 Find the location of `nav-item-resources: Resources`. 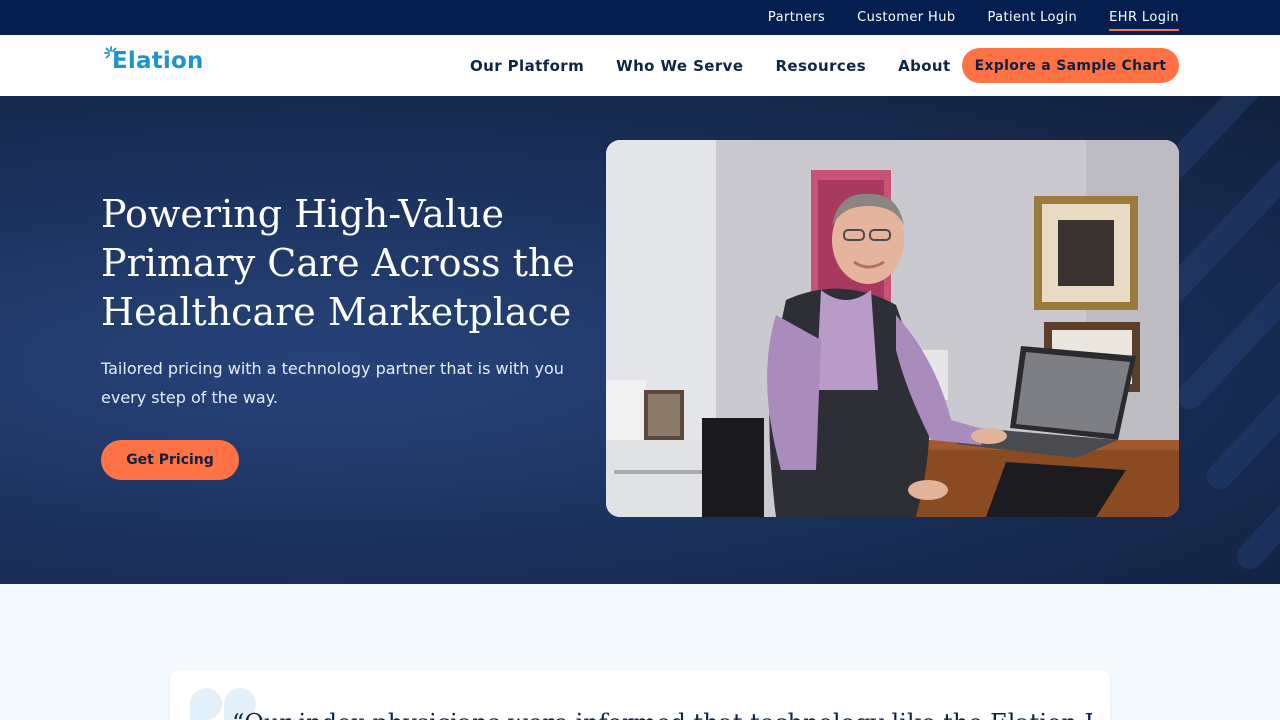

nav-item-resources: Resources is located at coordinates (820, 66).